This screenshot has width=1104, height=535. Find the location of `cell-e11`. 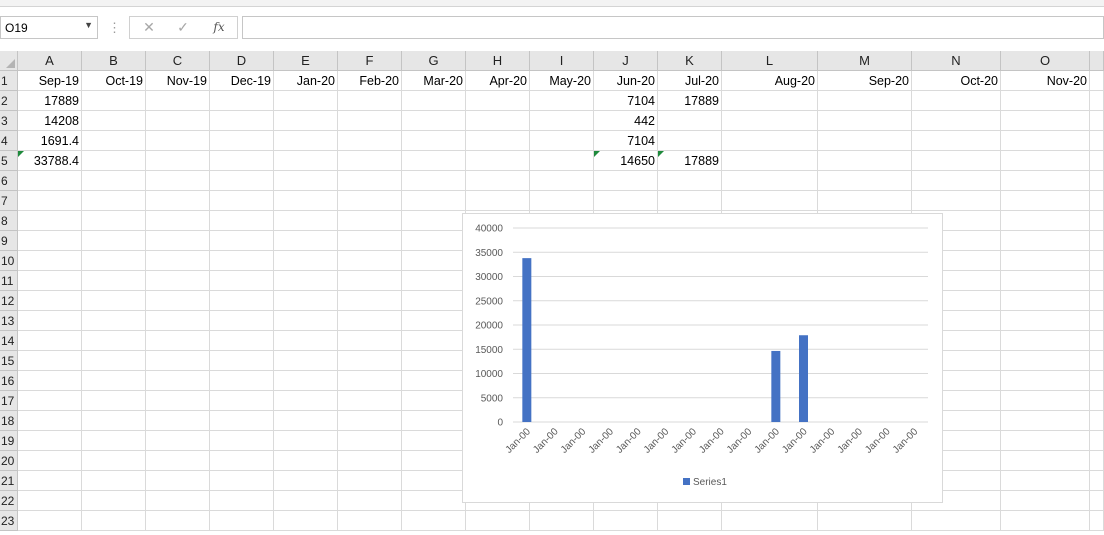

cell-e11 is located at coordinates (306, 281).